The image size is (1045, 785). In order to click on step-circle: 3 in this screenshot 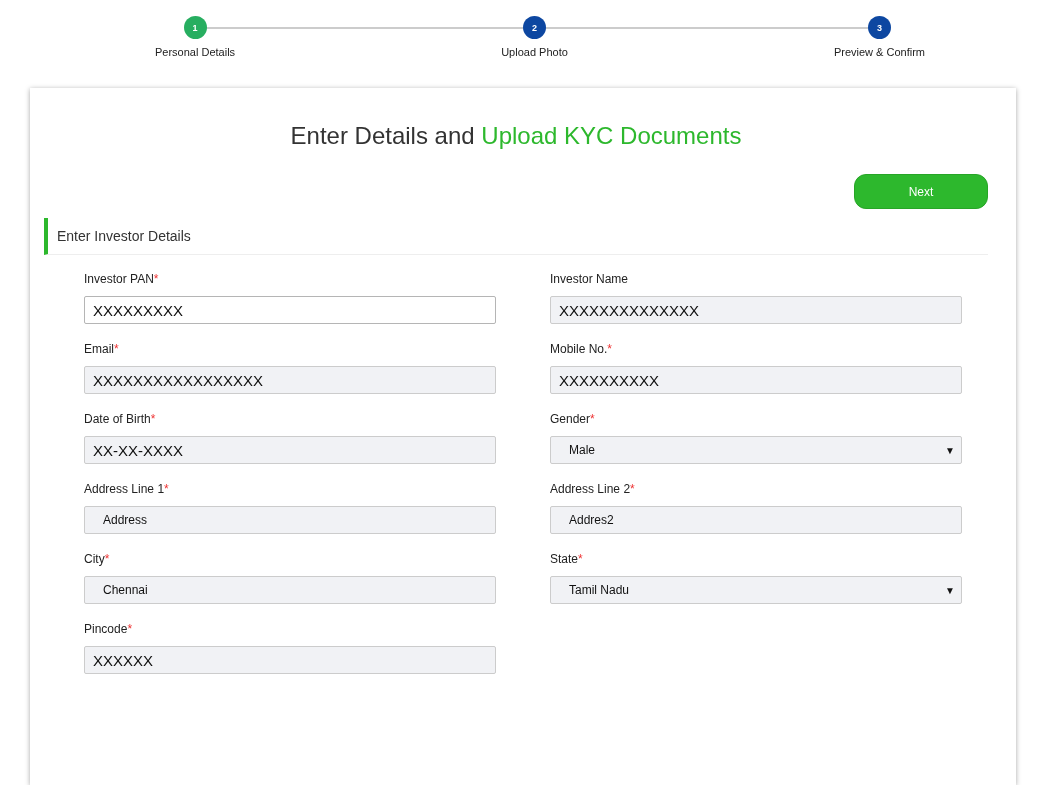, I will do `click(879, 27)`.